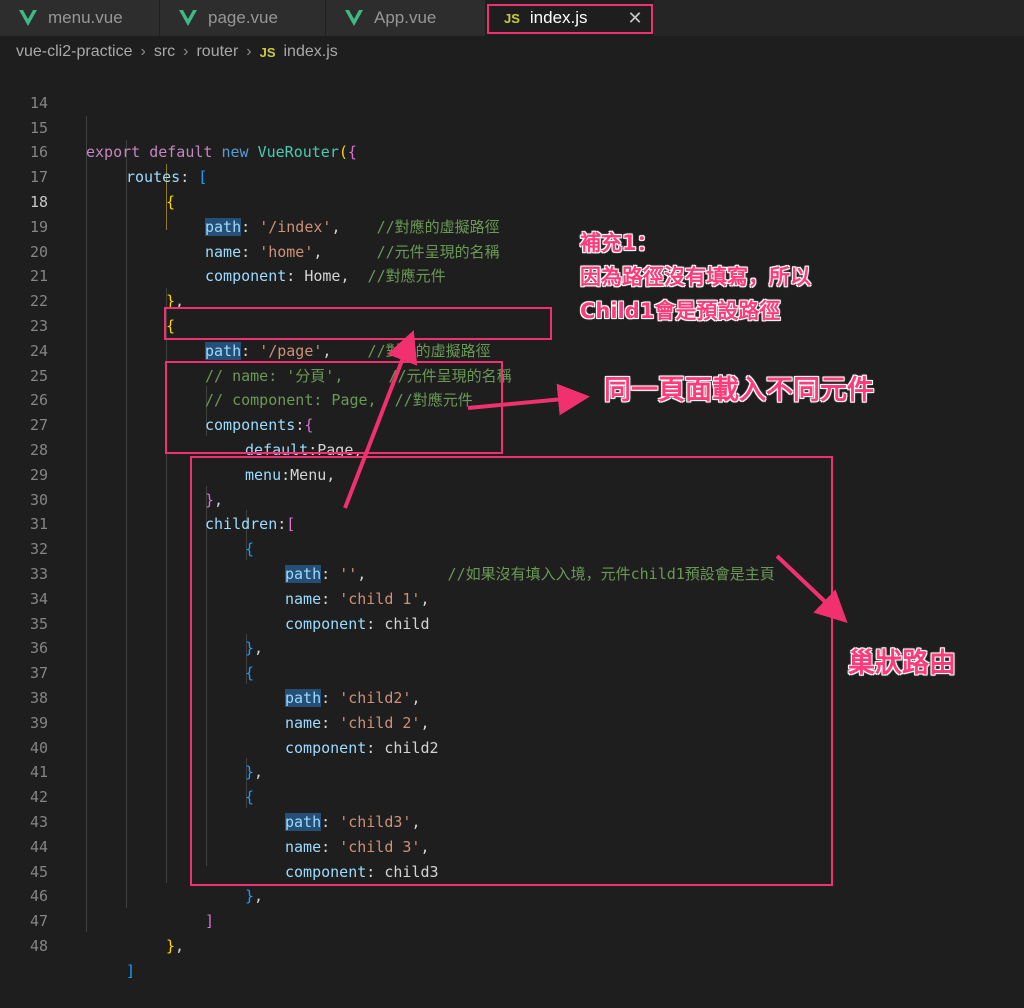 This screenshot has width=1024, height=1008. I want to click on note-line: 補充1：, so click(619, 243).